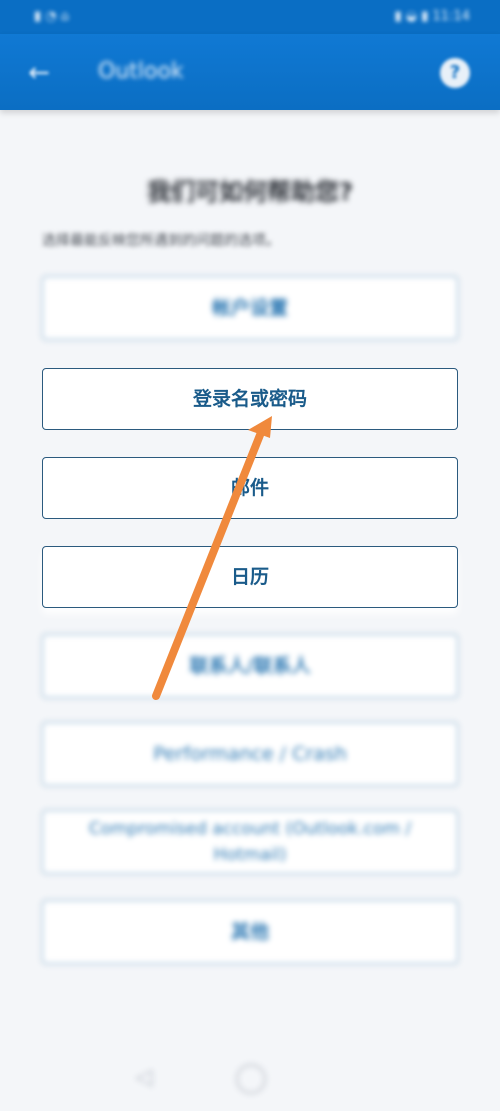  Describe the element at coordinates (250, 72) in the screenshot. I see `app-bar: ← Outlook ?` at that location.